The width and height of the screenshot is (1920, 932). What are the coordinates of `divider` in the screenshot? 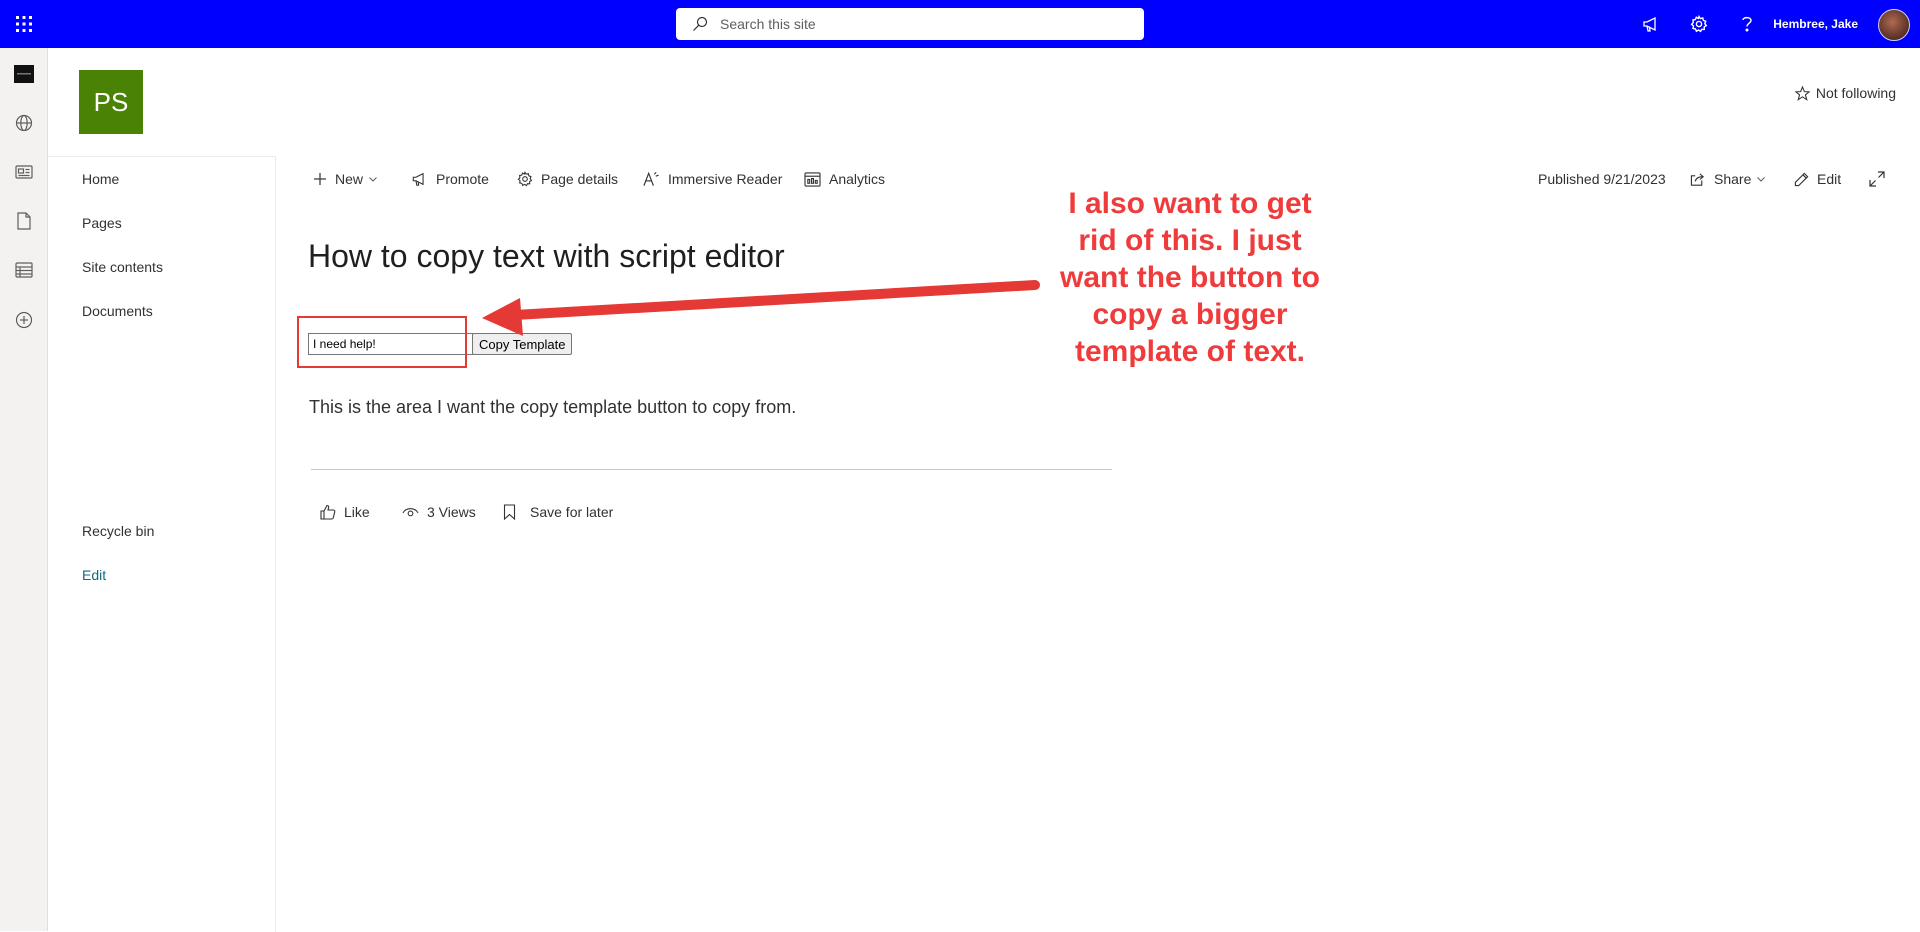 It's located at (711, 469).